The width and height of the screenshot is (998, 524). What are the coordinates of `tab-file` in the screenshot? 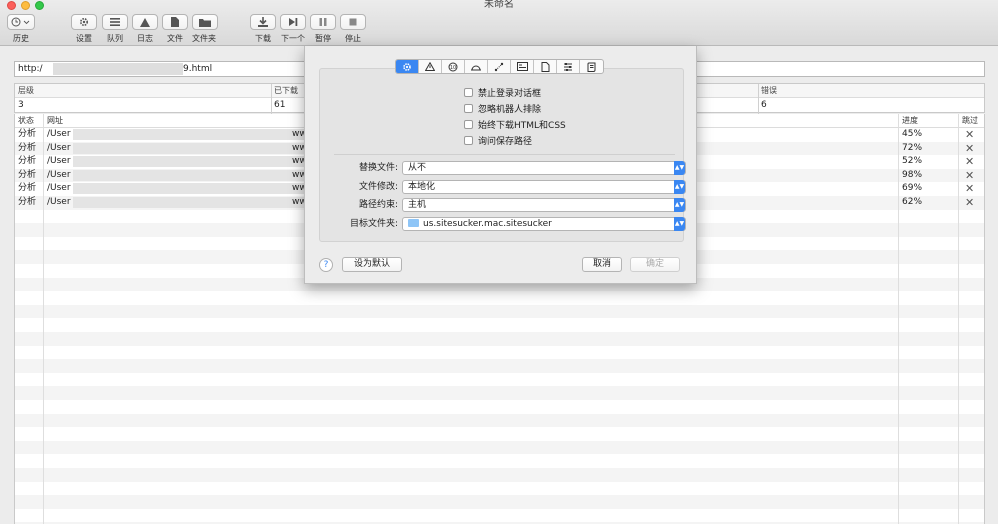 It's located at (545, 66).